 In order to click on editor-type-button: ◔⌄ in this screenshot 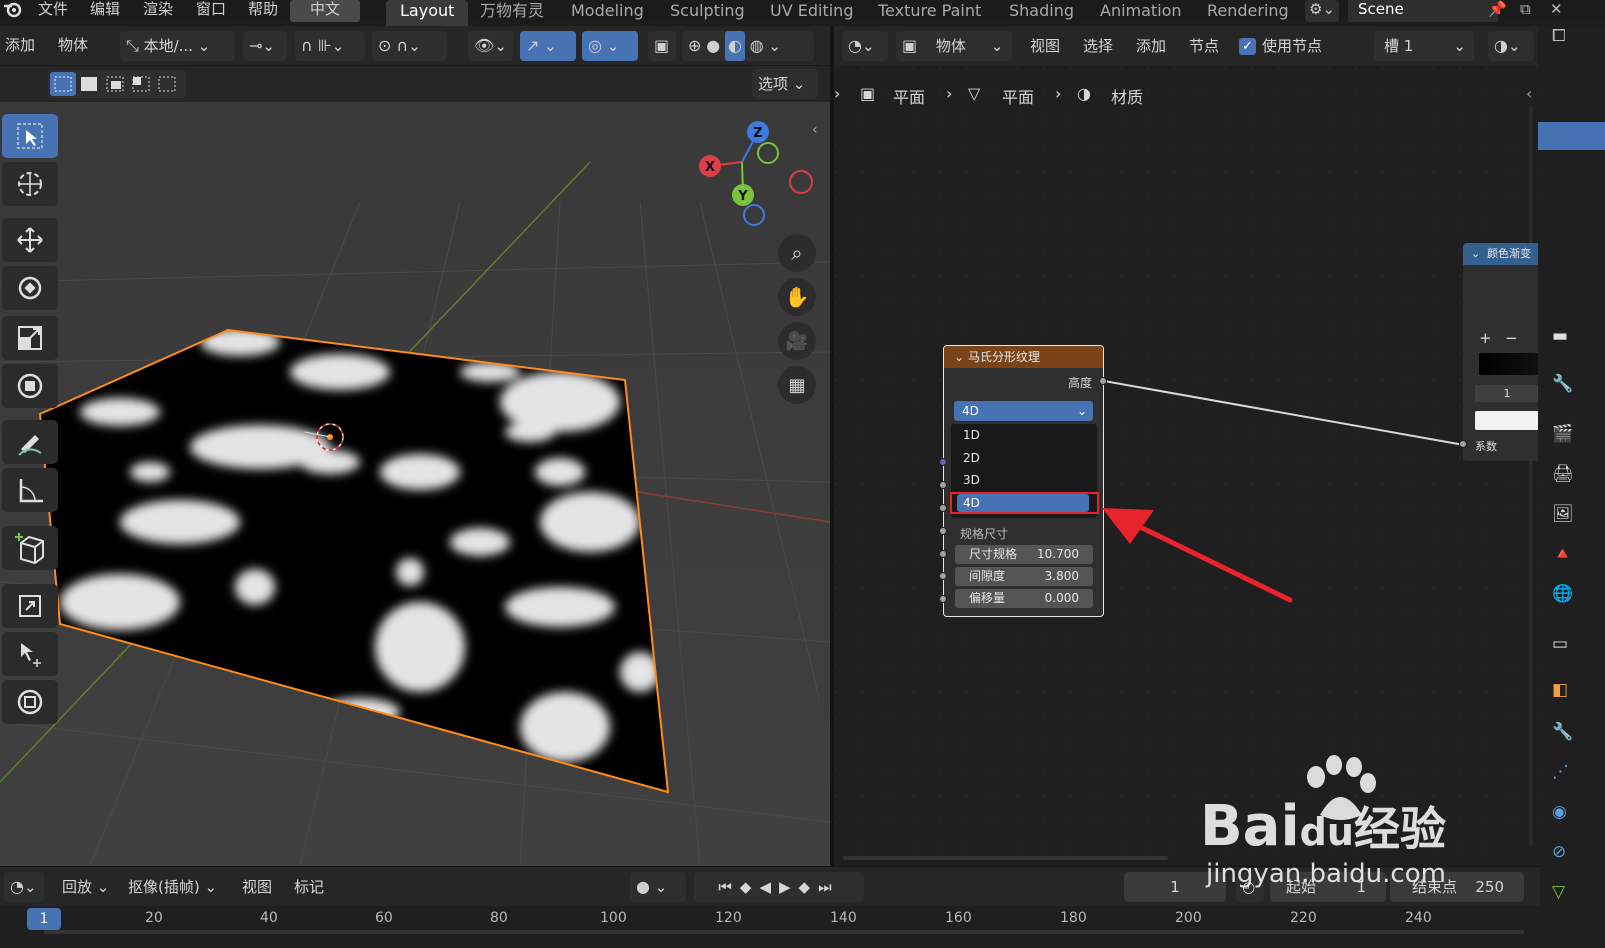, I will do `click(865, 46)`.